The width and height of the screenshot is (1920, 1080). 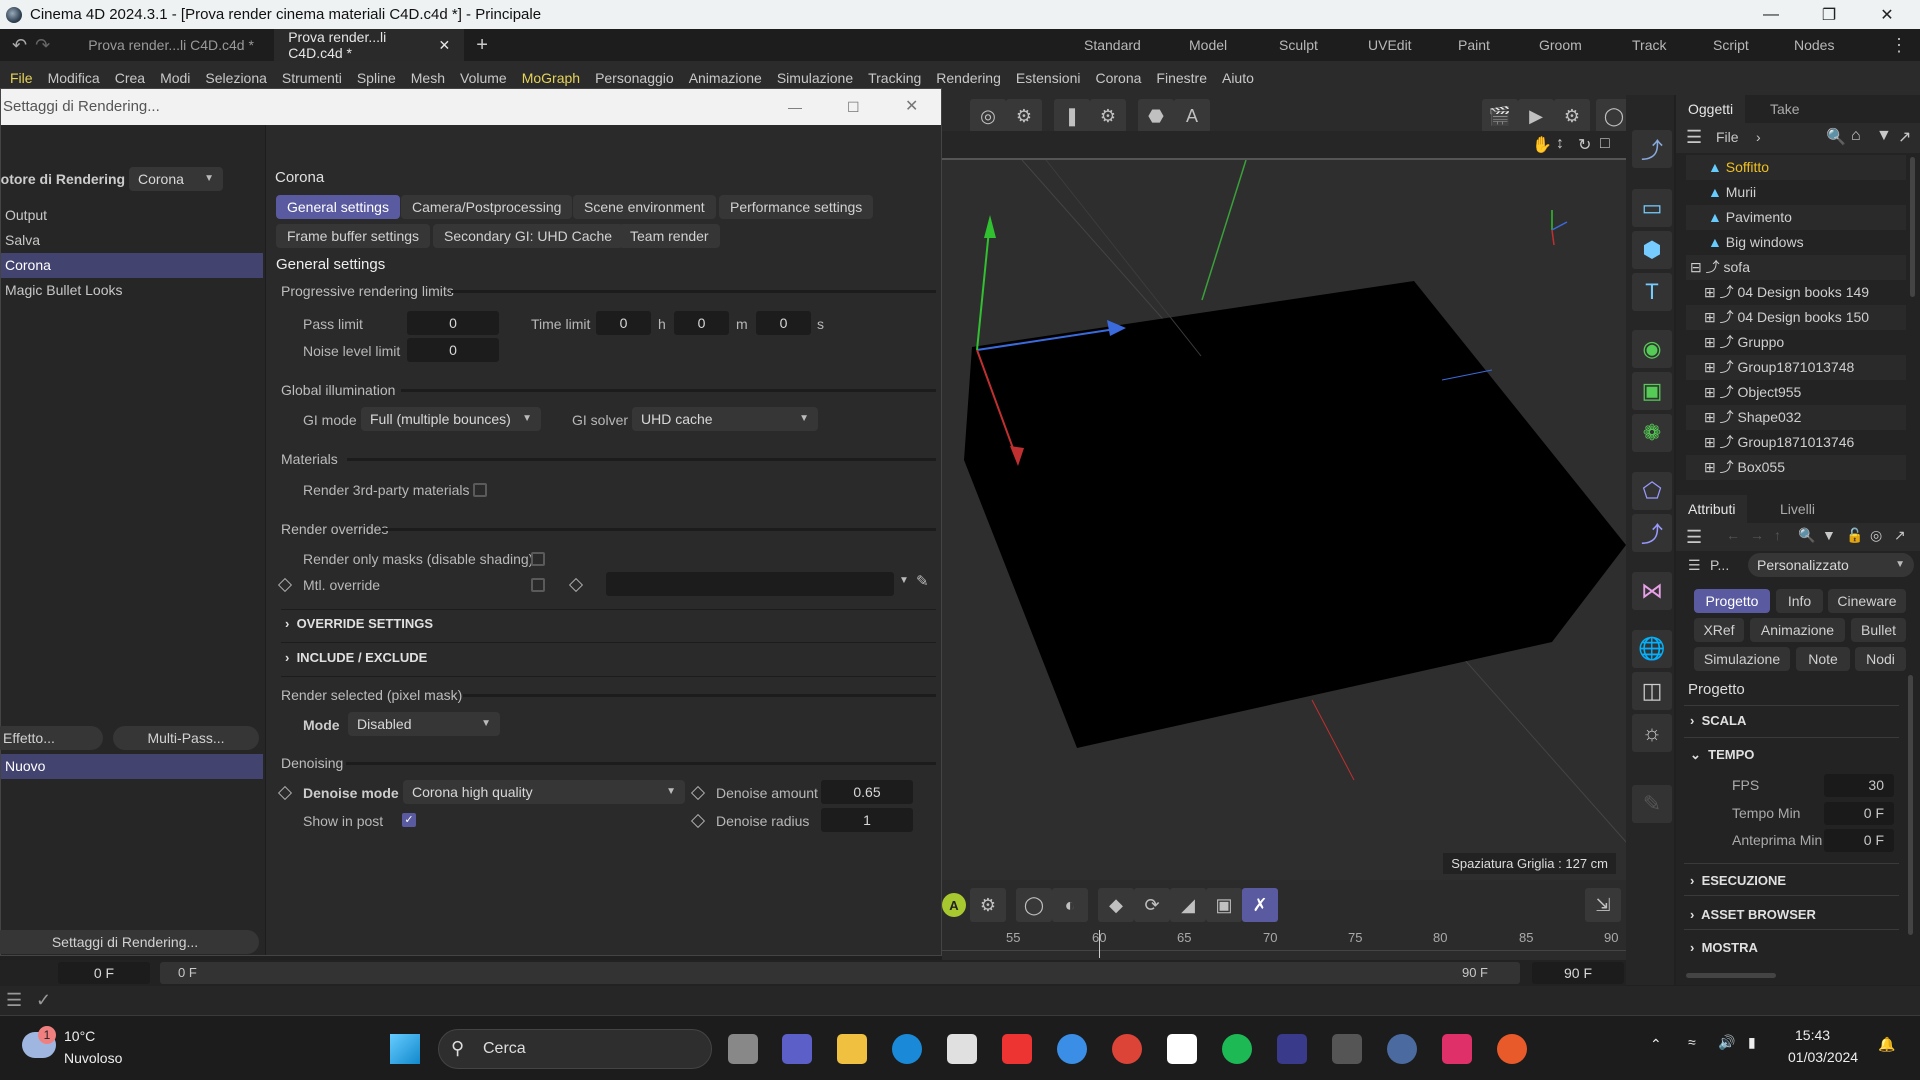 I want to click on object-item: ⊞ ⤴ Box055, so click(x=1796, y=467).